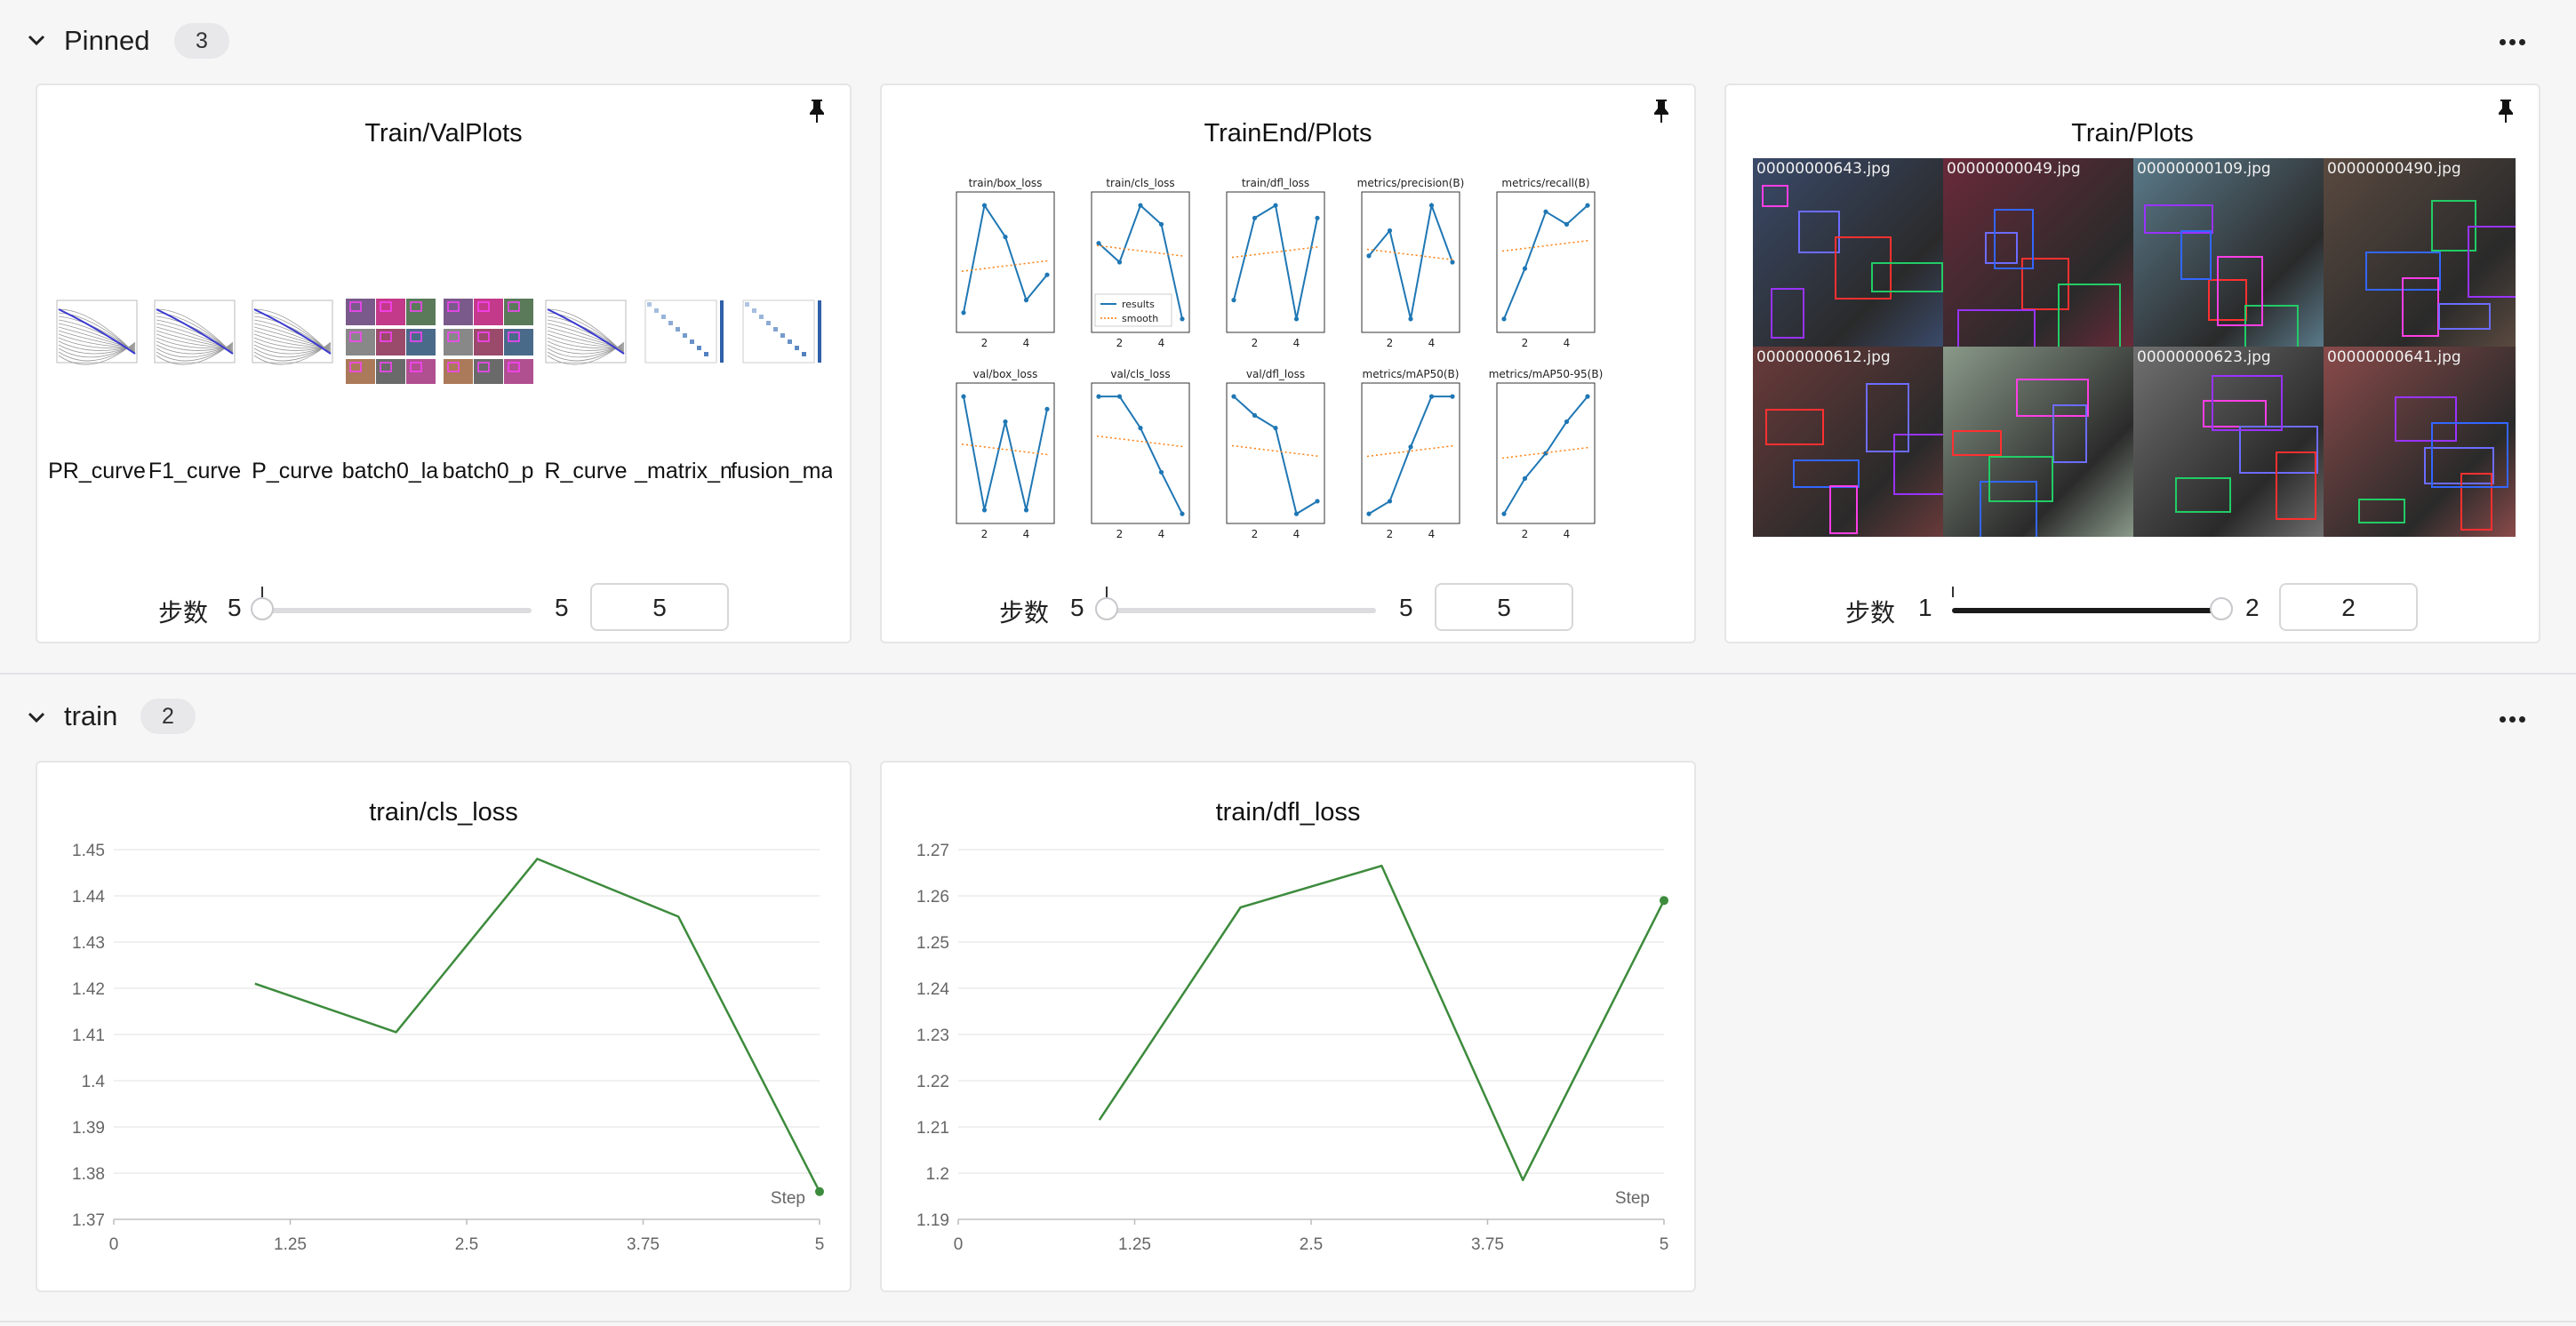 The height and width of the screenshot is (1326, 2576). What do you see at coordinates (932, 1220) in the screenshot?
I see `y-tick-label: 1.19` at bounding box center [932, 1220].